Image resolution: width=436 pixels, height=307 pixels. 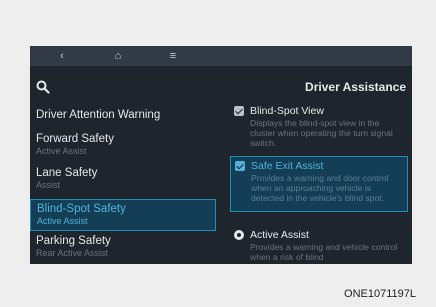 I want to click on panel-title: Driver Assistance, so click(x=355, y=87).